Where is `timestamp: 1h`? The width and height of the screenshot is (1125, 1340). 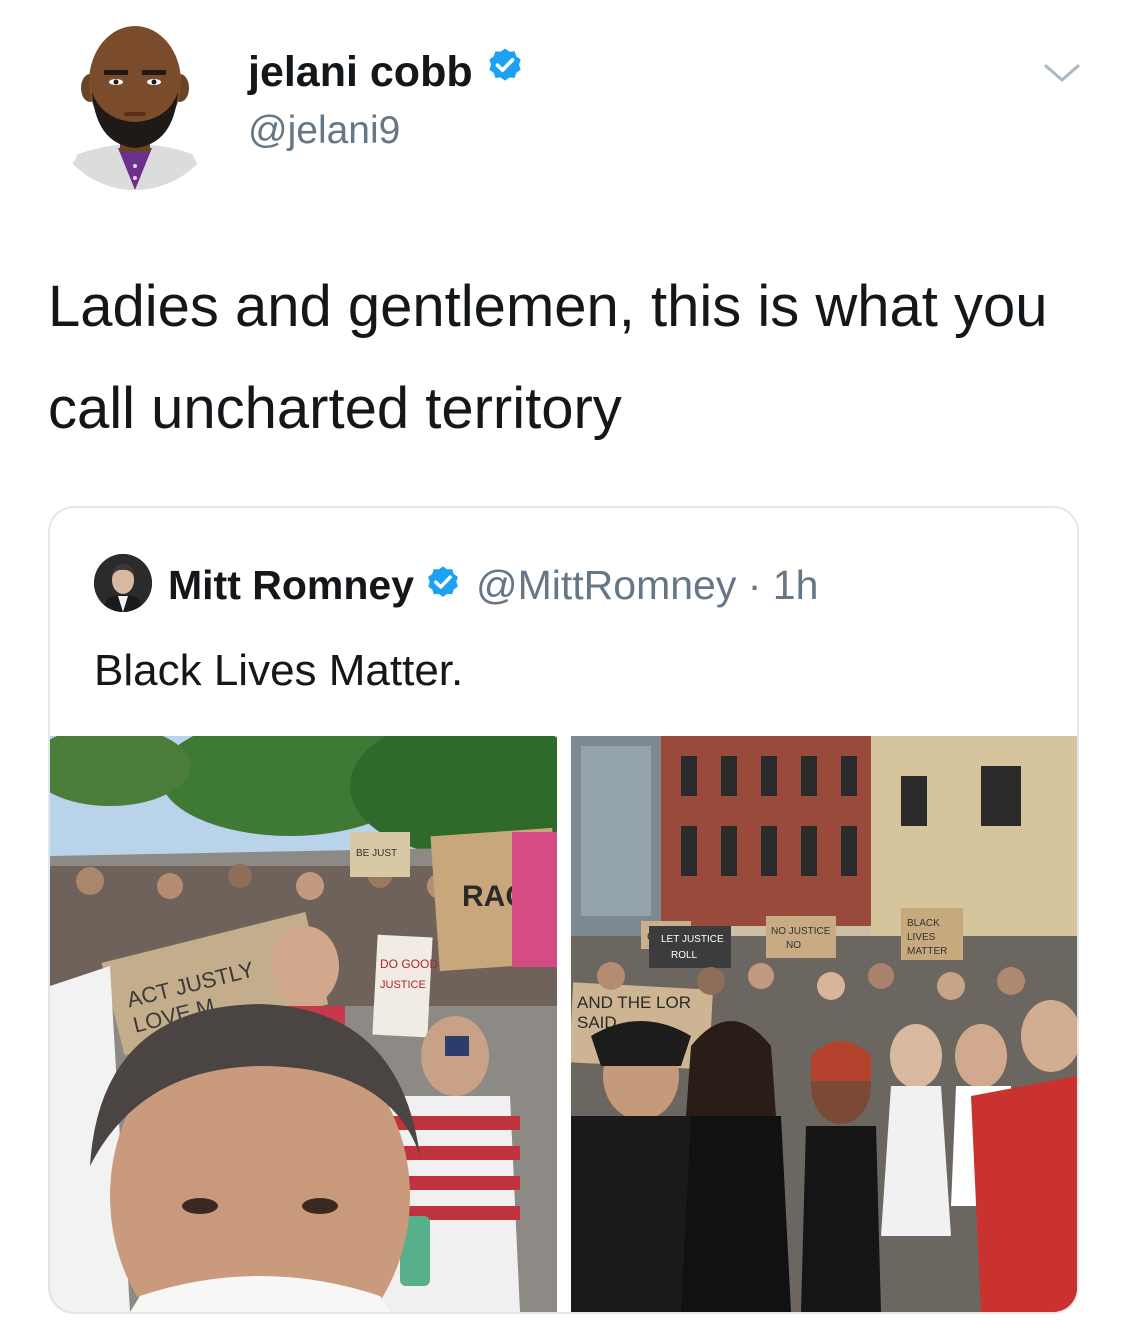
timestamp: 1h is located at coordinates (796, 585).